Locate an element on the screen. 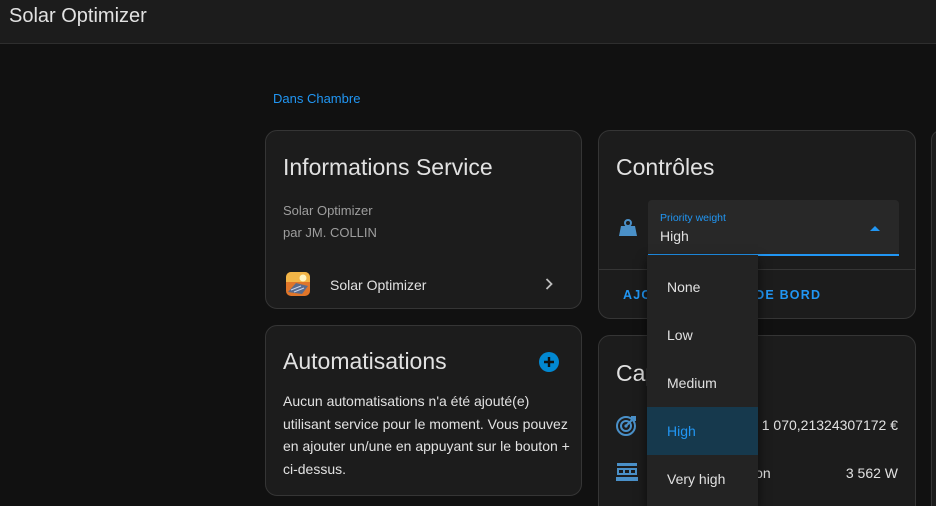  offscreen-card-edge is located at coordinates (933, 318).